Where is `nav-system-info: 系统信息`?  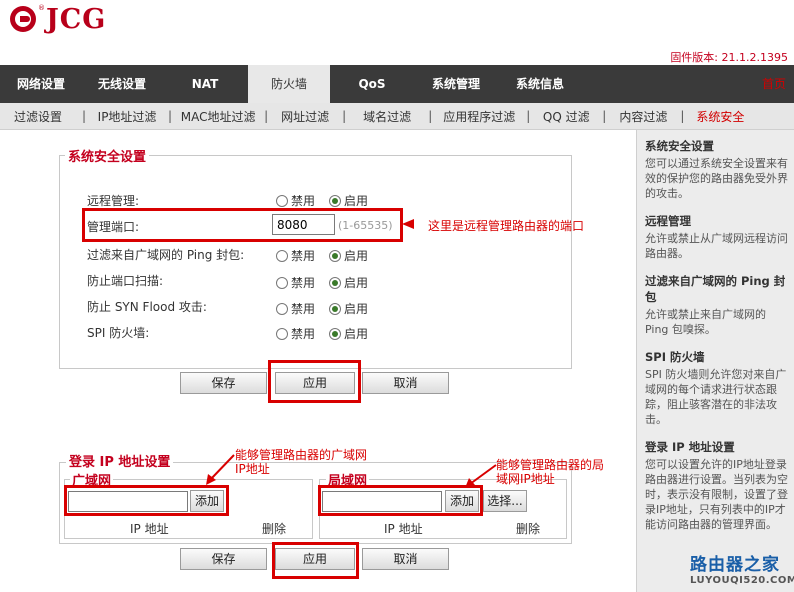 nav-system-info: 系统信息 is located at coordinates (540, 84).